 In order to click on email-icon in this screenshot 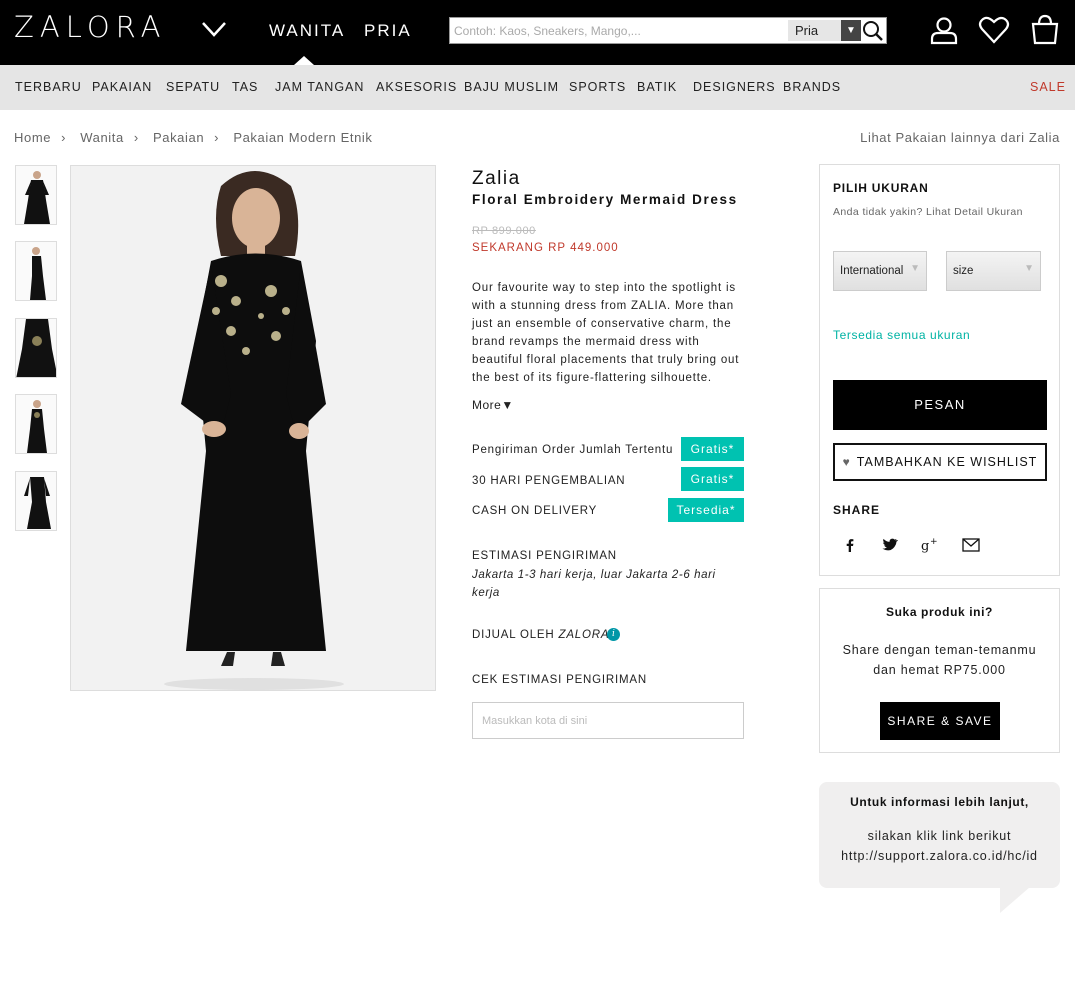, I will do `click(971, 545)`.